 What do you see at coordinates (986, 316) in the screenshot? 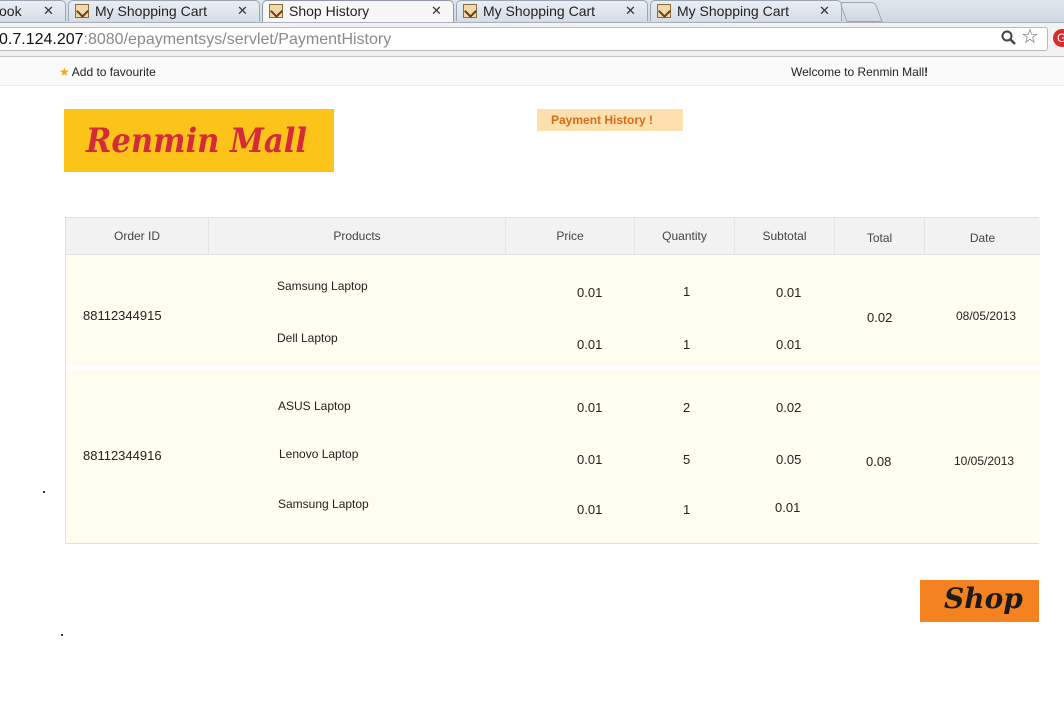
I see `order-date: 08/05/2013` at bounding box center [986, 316].